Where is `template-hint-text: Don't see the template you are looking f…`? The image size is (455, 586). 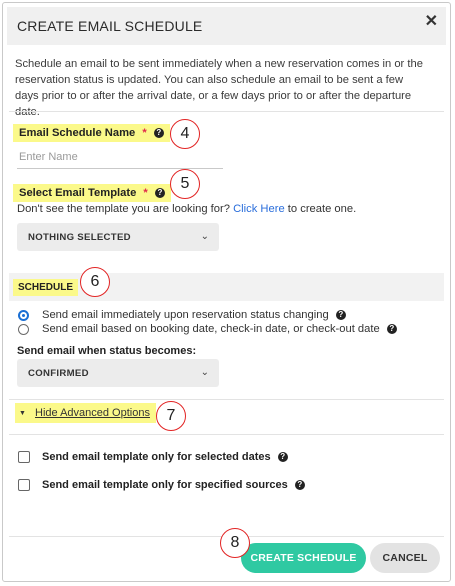
template-hint-text: Don't see the template you are looking f… is located at coordinates (123, 209).